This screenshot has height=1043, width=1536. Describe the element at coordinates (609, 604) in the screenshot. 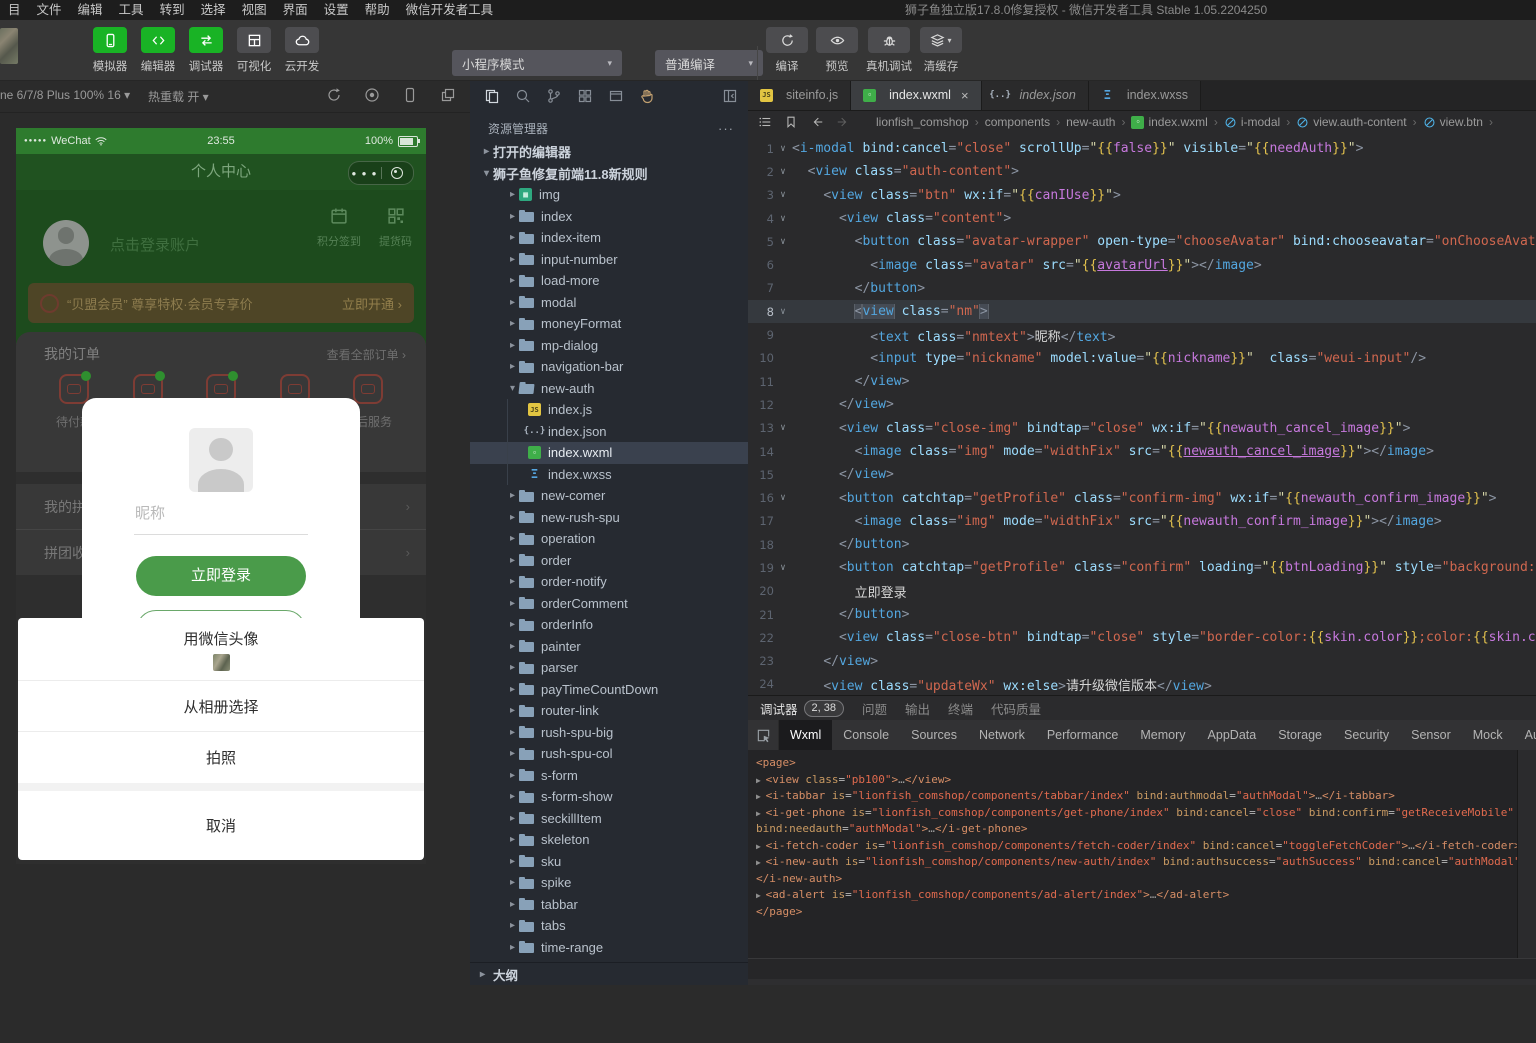

I see `tree-item-orderComment: ▸ orderComment` at that location.